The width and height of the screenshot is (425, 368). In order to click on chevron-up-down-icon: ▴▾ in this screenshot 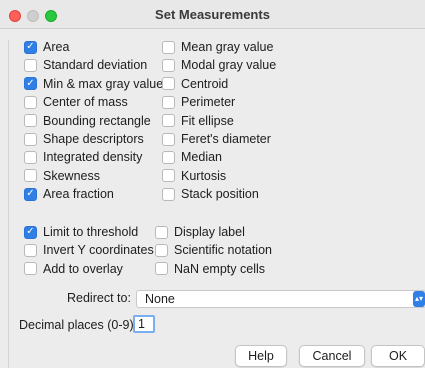, I will do `click(419, 299)`.